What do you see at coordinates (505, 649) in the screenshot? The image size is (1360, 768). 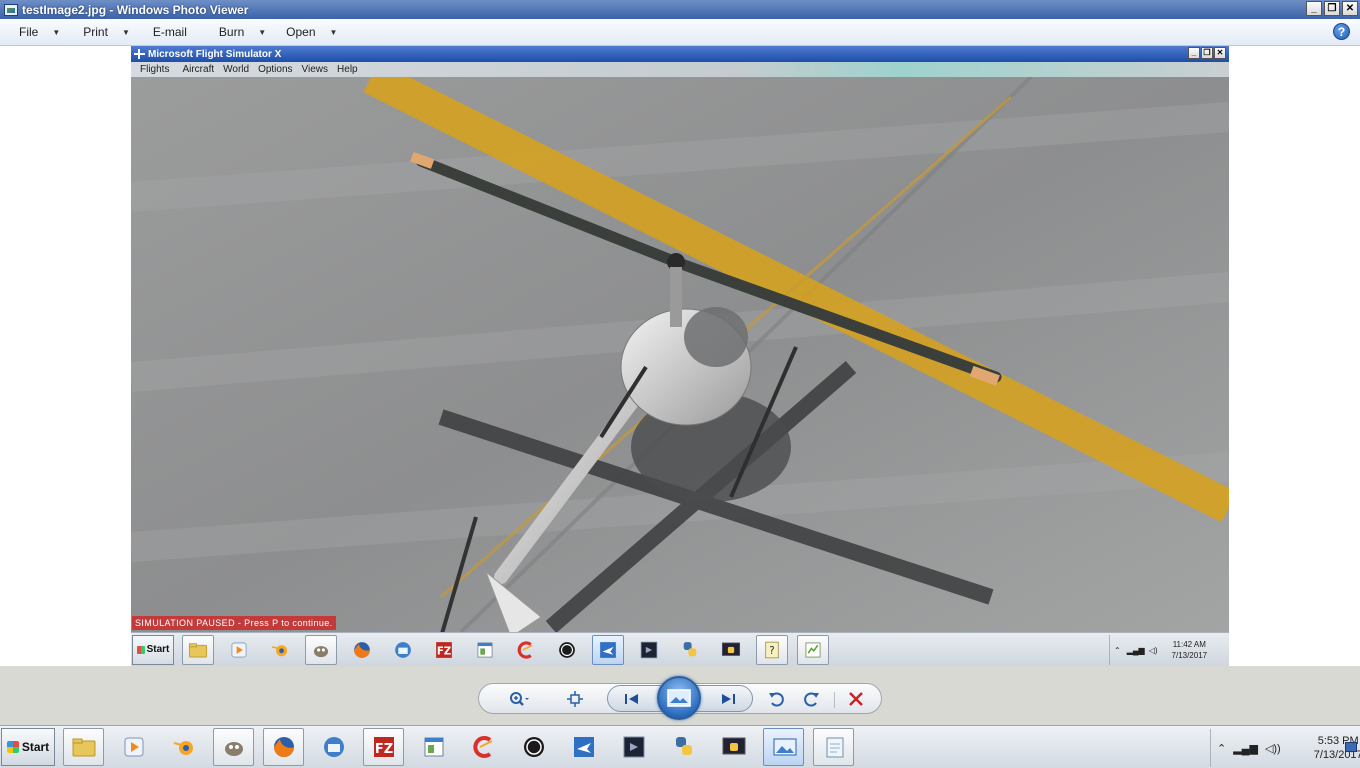 I see `inner-taskbar-icons: FZ?` at bounding box center [505, 649].